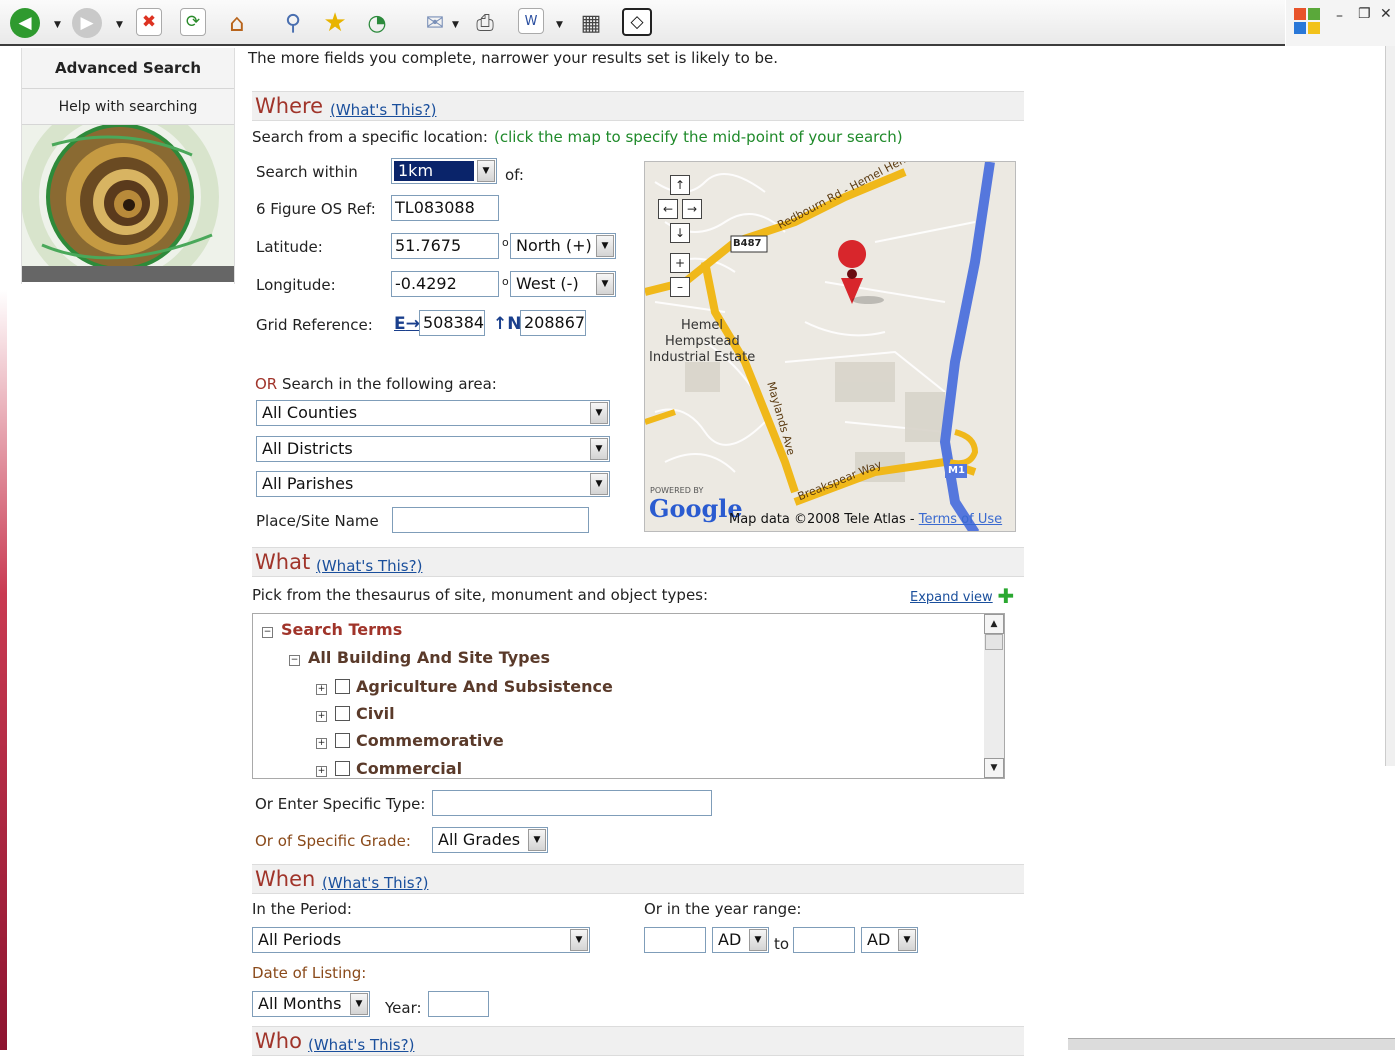  I want to click on close-icon: ✕, so click(1386, 14).